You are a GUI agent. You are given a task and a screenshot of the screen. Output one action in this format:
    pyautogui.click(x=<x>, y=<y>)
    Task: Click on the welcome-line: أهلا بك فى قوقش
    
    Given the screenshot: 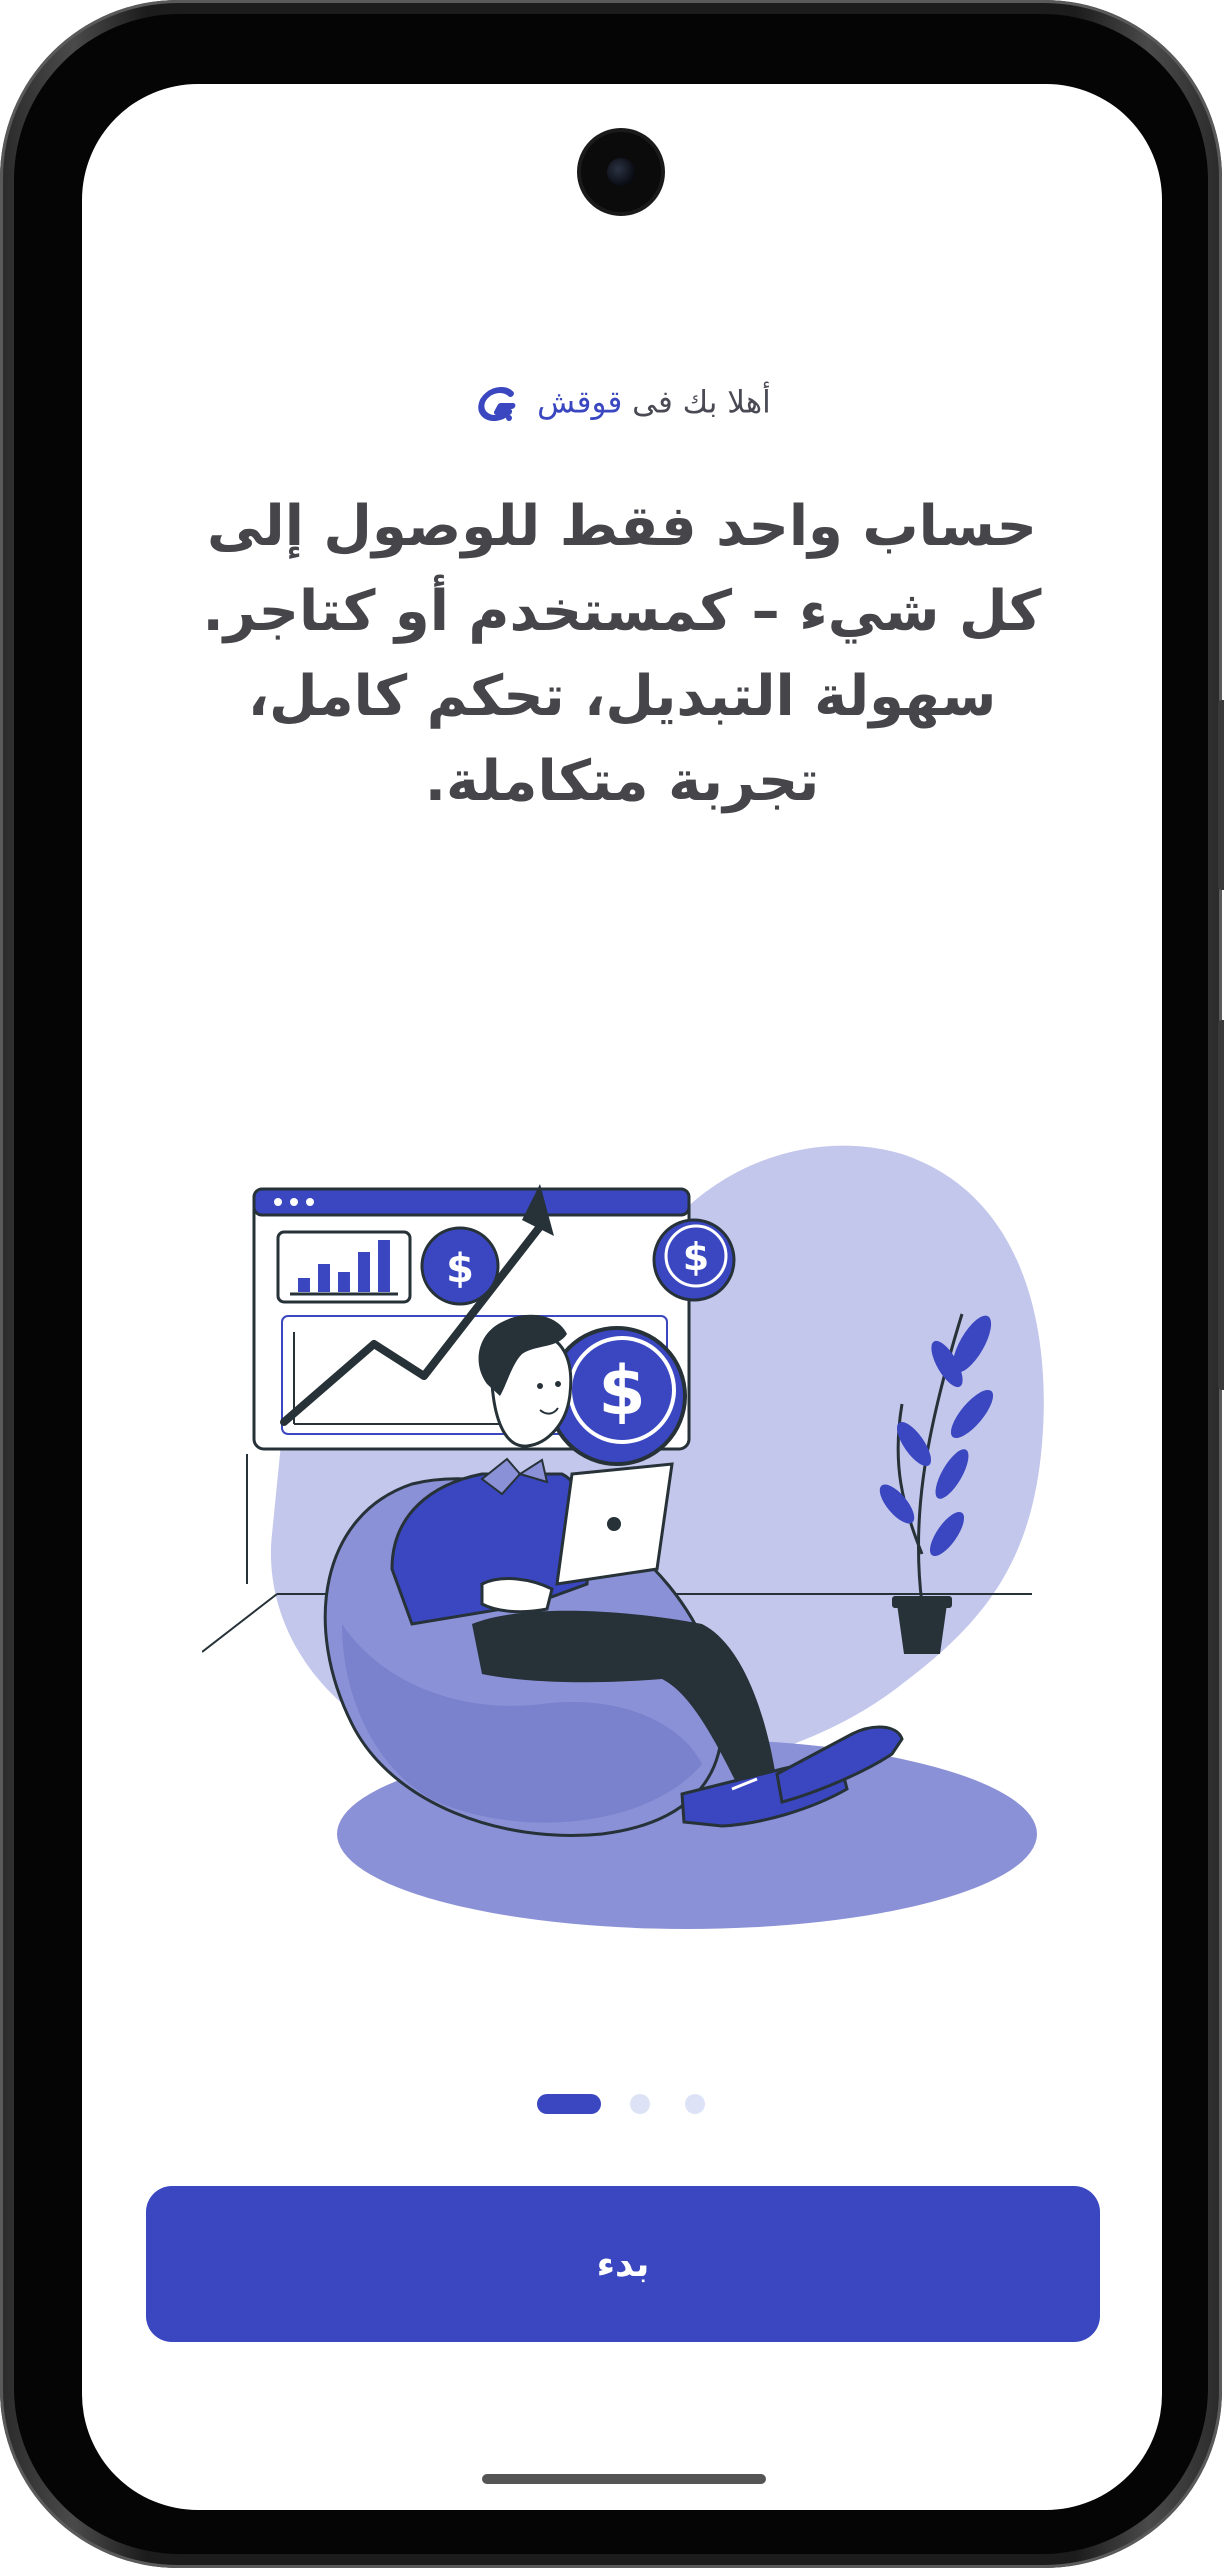 What is the action you would take?
    pyautogui.click(x=622, y=404)
    